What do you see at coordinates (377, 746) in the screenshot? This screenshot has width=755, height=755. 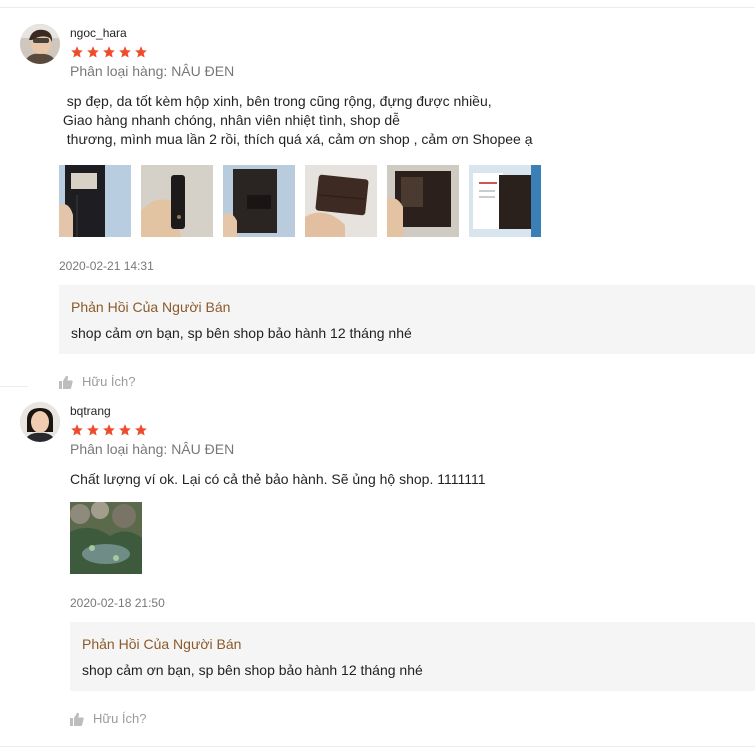 I see `review-divider` at bounding box center [377, 746].